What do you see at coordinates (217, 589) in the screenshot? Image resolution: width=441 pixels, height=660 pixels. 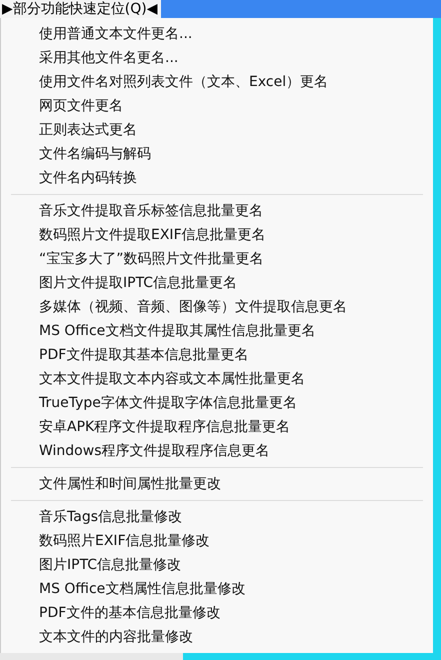 I see `menu-item: MS Office文档属性信息批量修改` at bounding box center [217, 589].